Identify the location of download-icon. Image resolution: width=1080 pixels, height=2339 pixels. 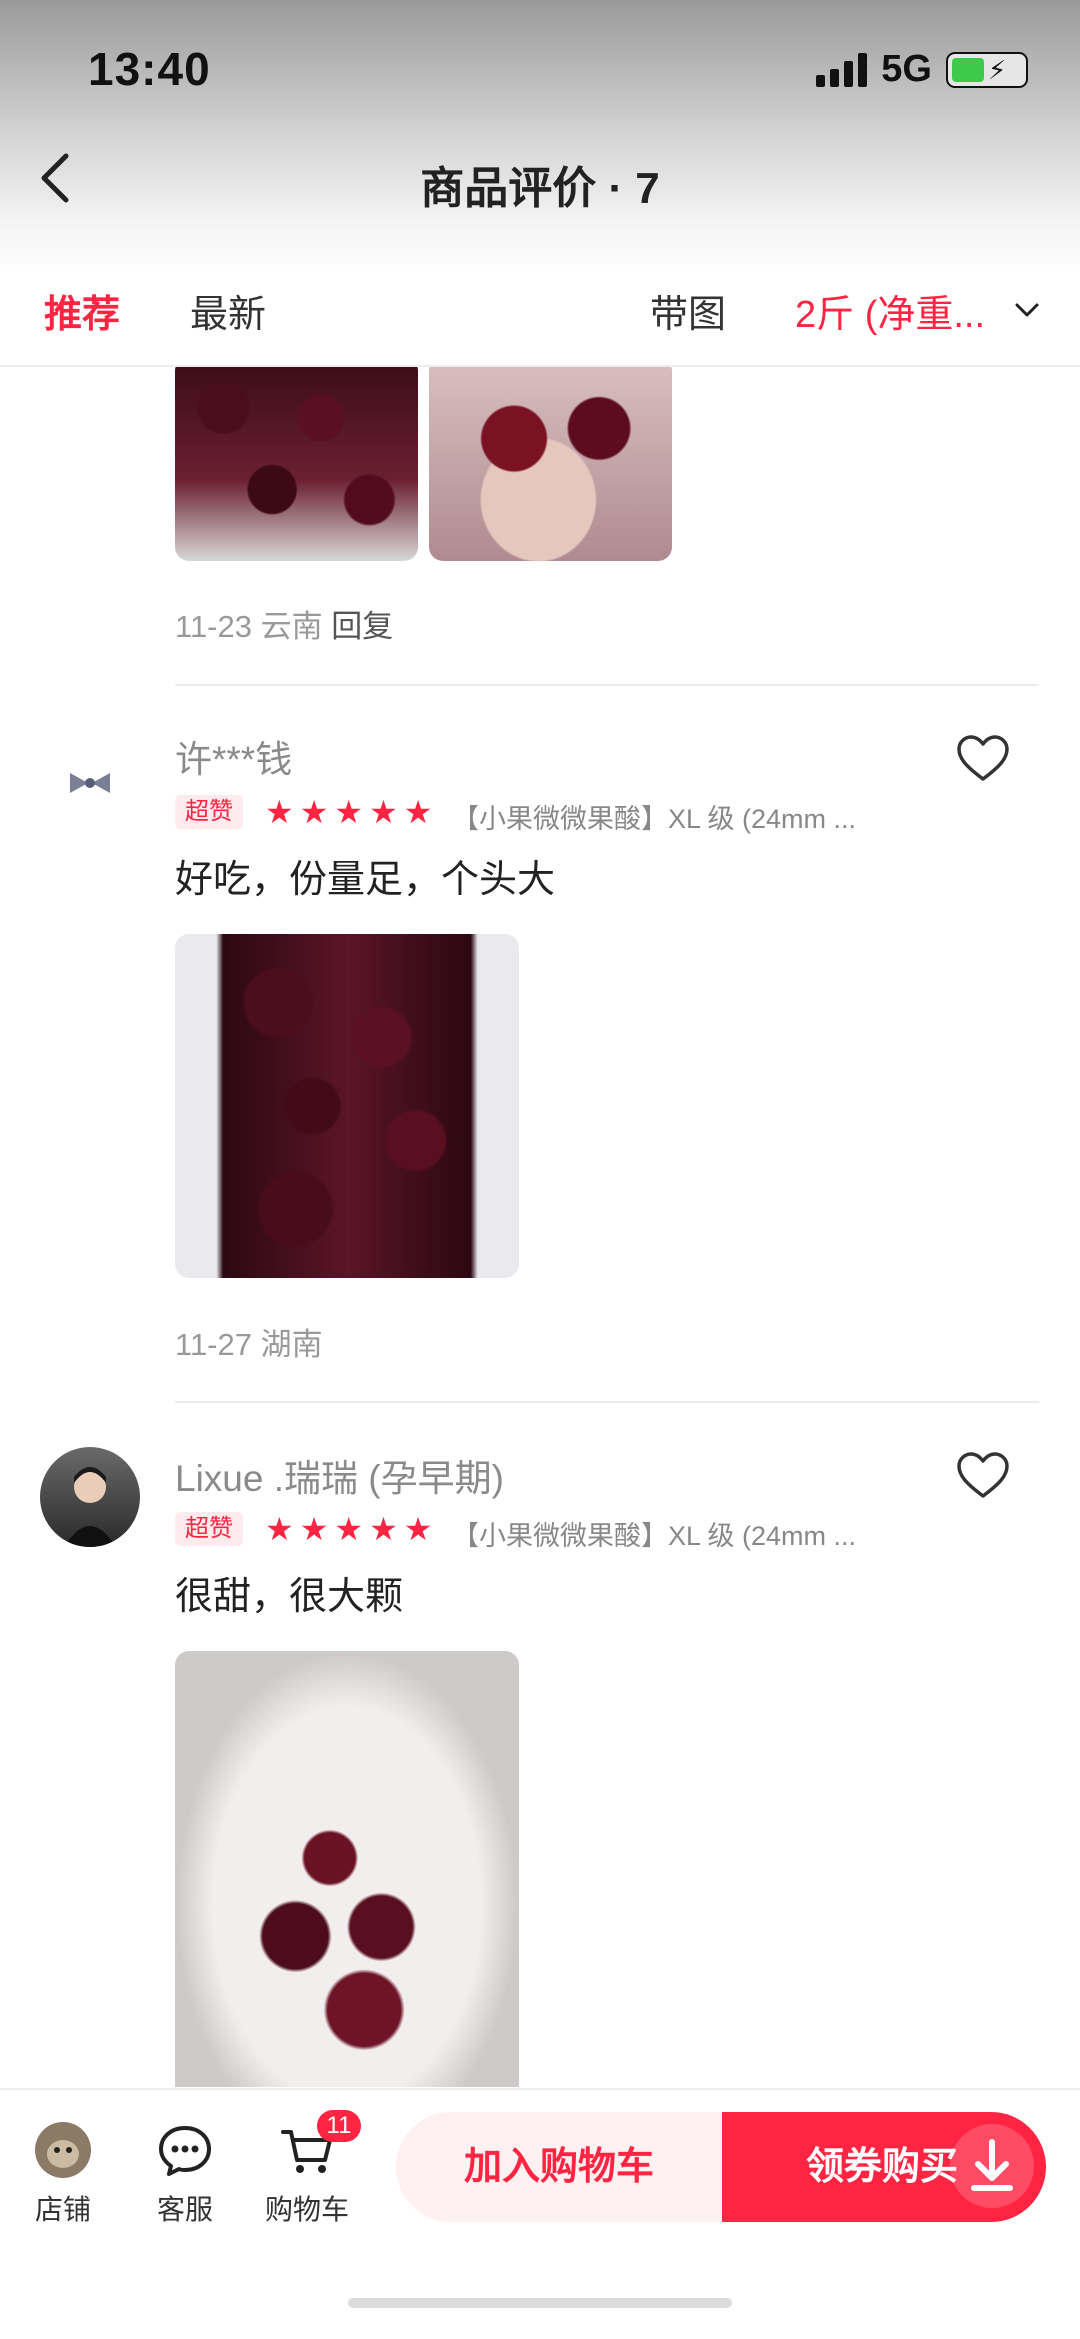
(992, 2166).